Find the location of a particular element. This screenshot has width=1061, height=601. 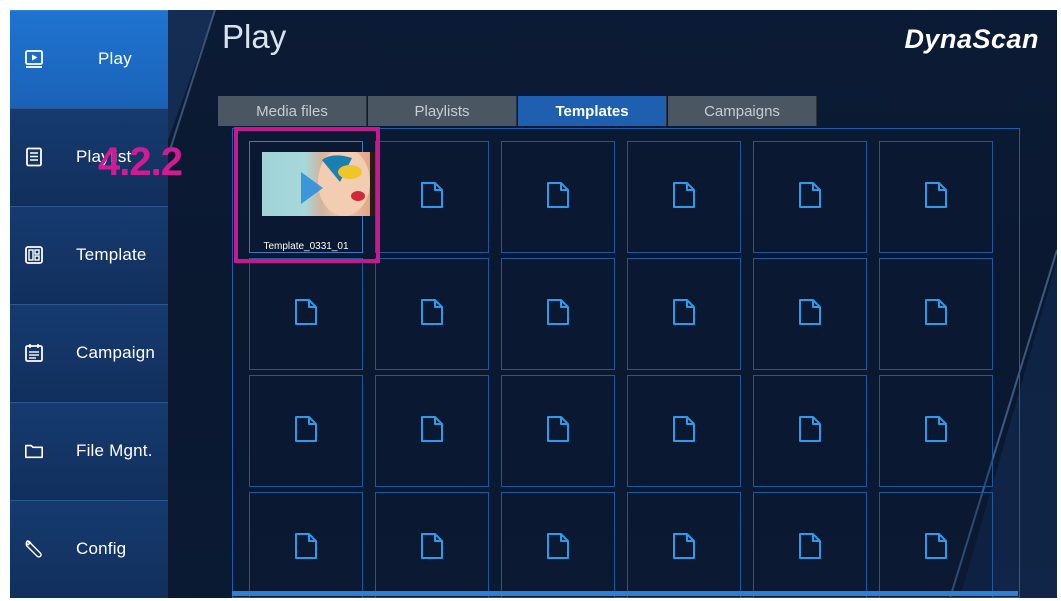

tab-media-files: Media files is located at coordinates (292, 111).